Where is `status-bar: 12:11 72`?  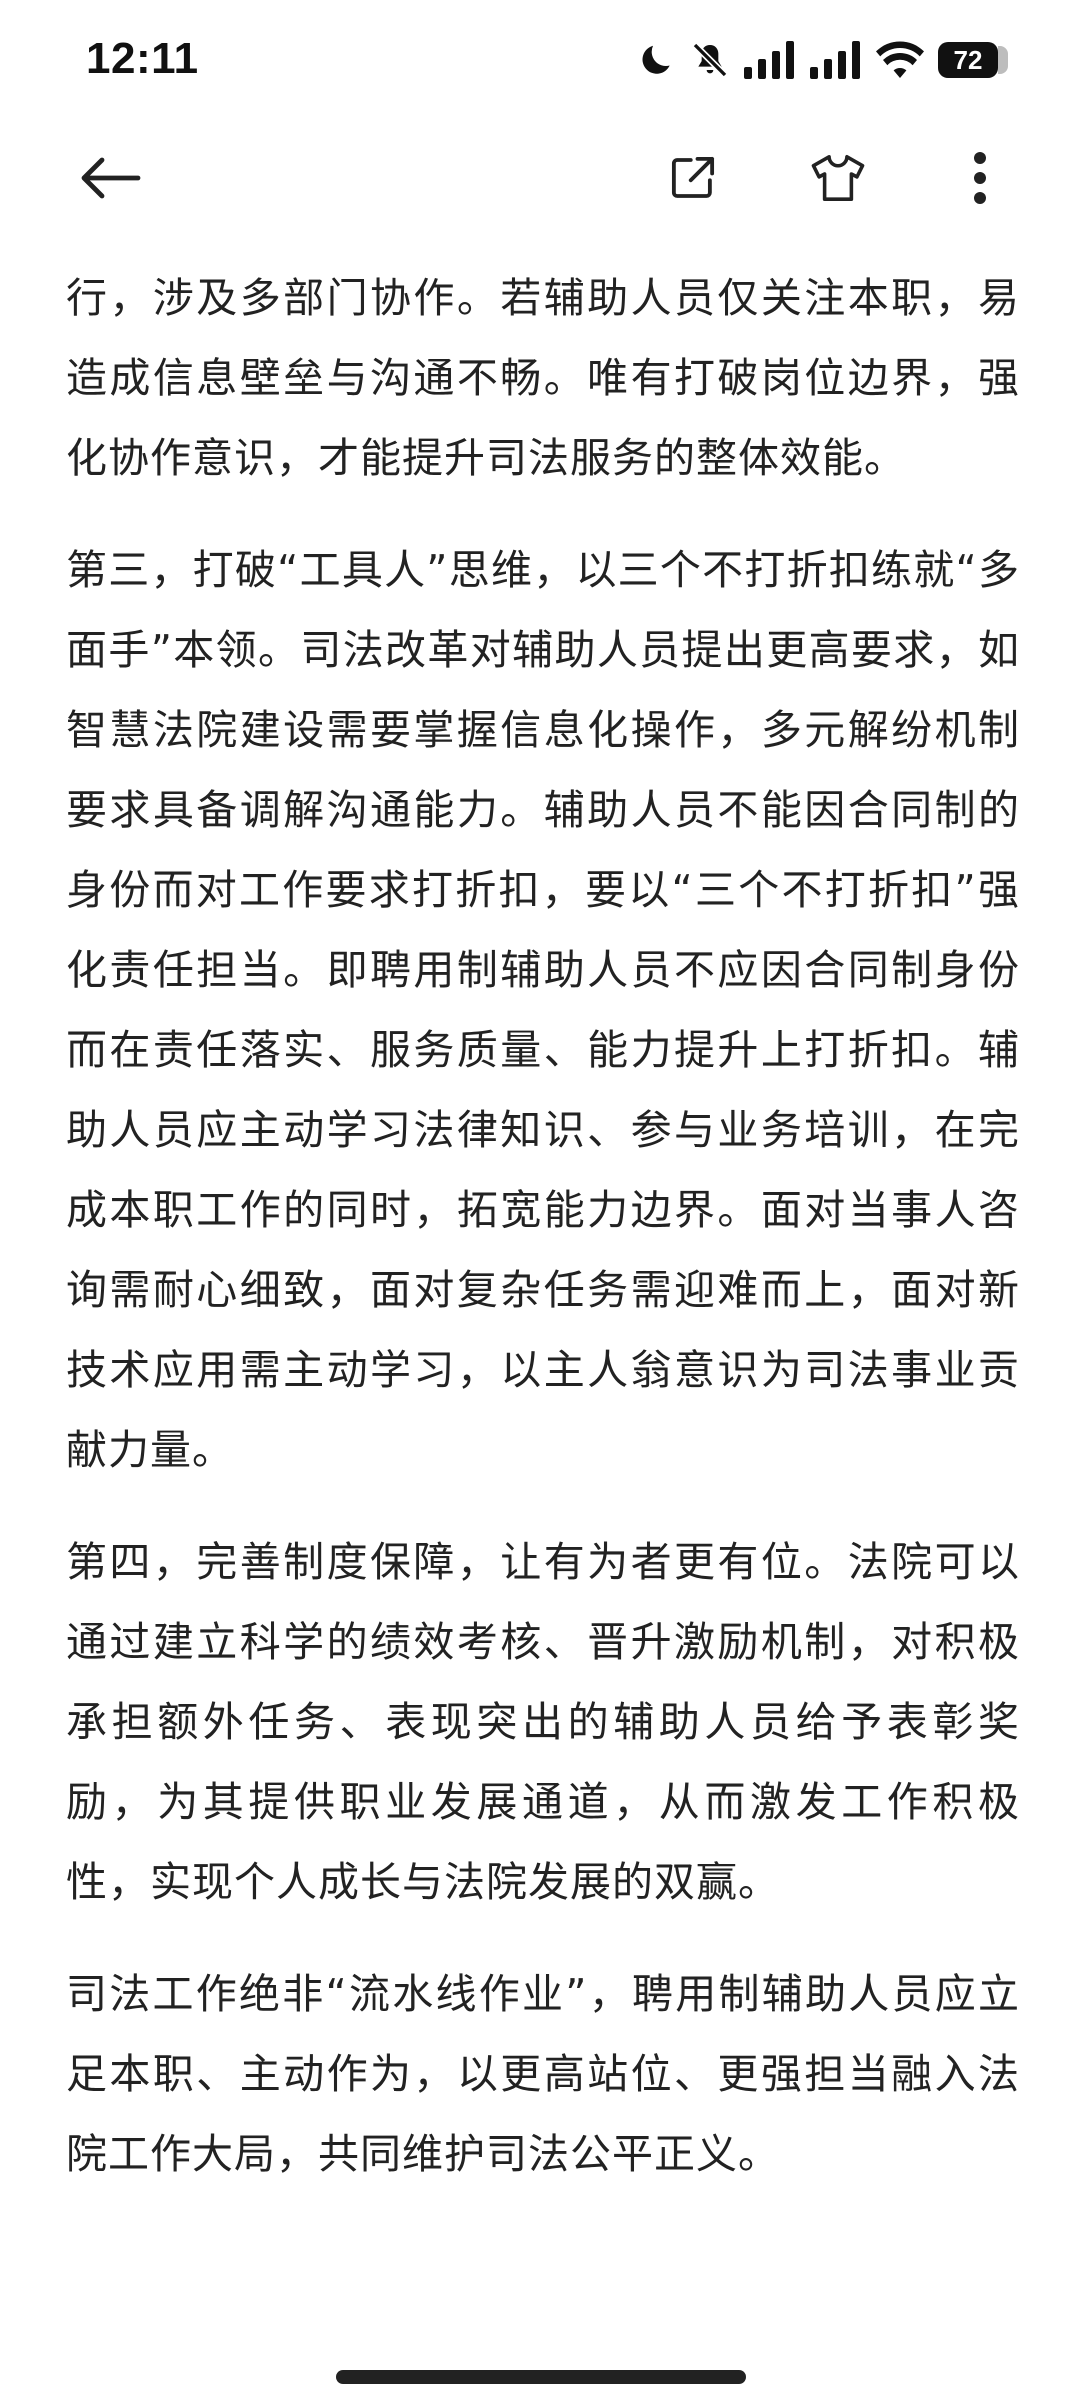 status-bar: 12:11 72 is located at coordinates (540, 60).